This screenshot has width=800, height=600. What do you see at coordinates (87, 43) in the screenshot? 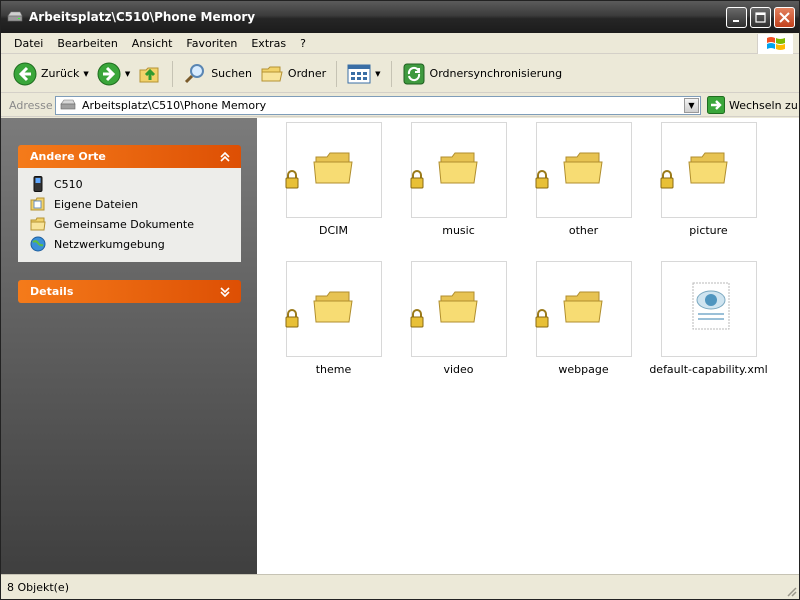
I see `menu-bearbeiten: Bearbeiten` at bounding box center [87, 43].